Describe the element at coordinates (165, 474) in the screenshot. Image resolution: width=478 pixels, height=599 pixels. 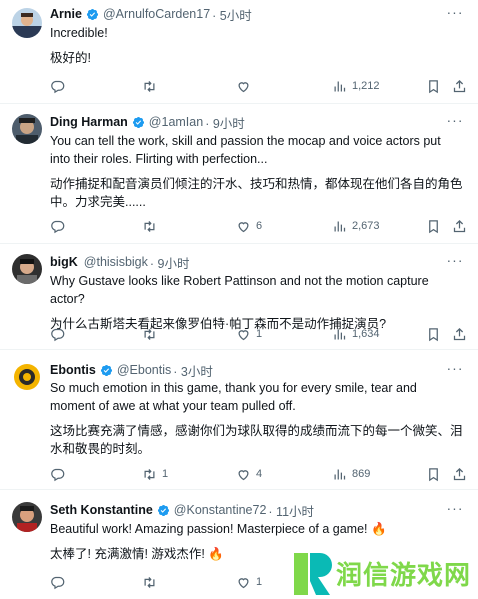
I see `retweet-count: 1` at that location.